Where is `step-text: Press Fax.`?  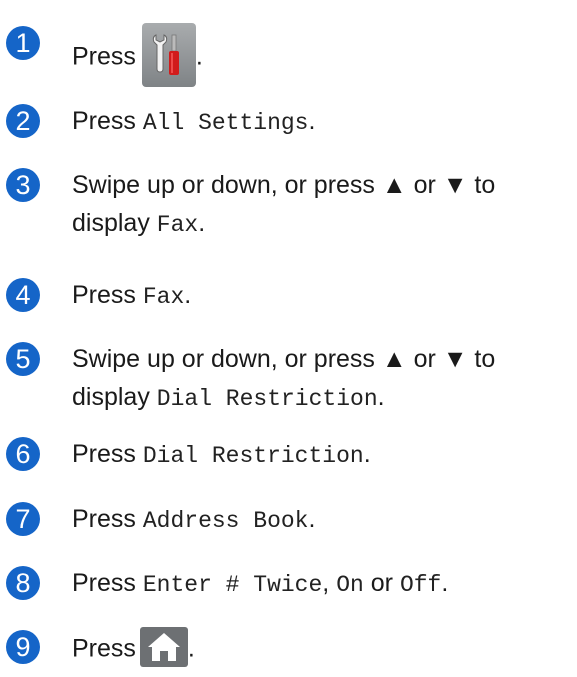 step-text: Press Fax. is located at coordinates (132, 295).